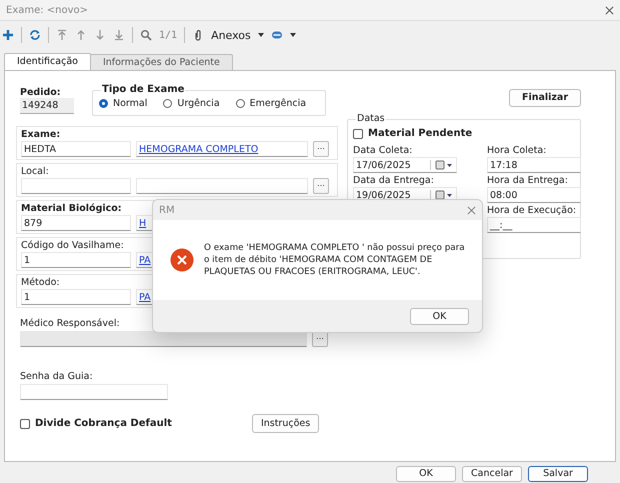 The width and height of the screenshot is (620, 483). I want to click on field-label: Senha da Guia:, so click(56, 376).